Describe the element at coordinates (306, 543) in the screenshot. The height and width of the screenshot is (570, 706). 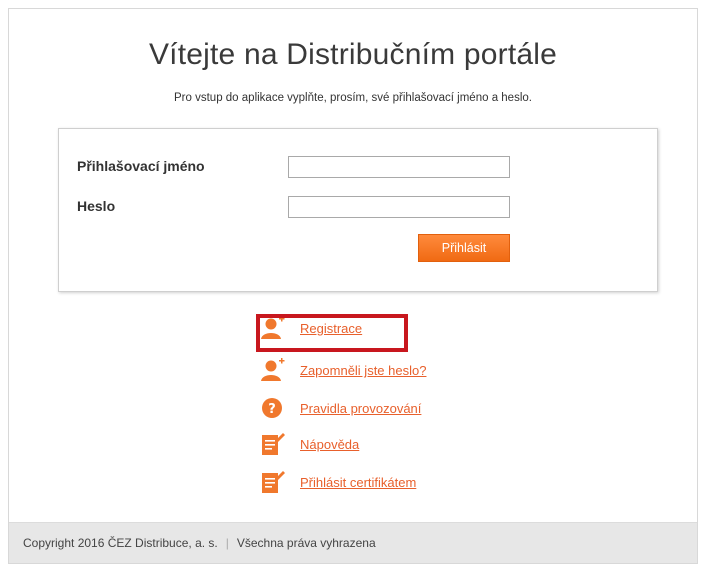
I see `footer-rights: Všechna práva vyhrazena` at that location.